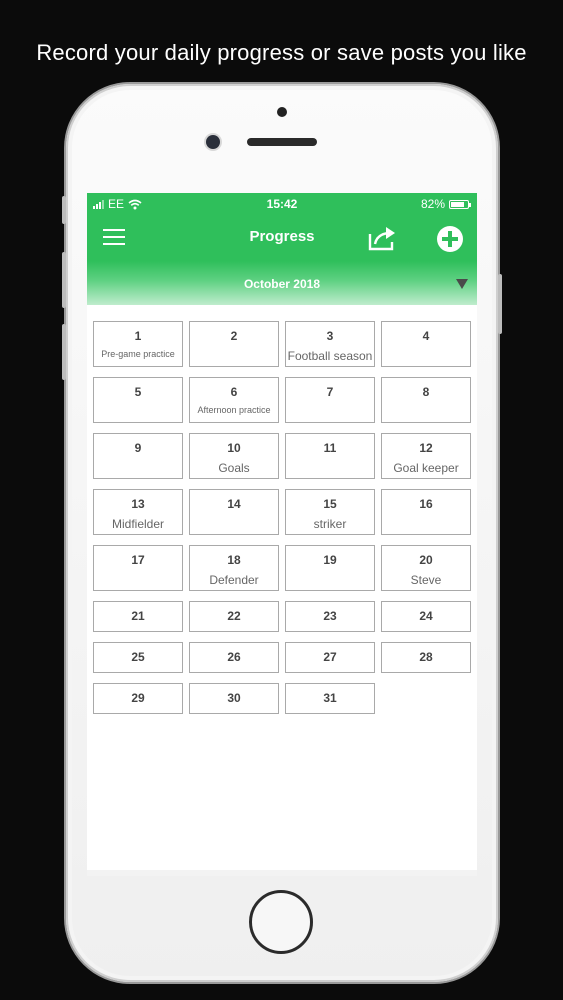  What do you see at coordinates (330, 456) in the screenshot?
I see `day-cell: 11` at bounding box center [330, 456].